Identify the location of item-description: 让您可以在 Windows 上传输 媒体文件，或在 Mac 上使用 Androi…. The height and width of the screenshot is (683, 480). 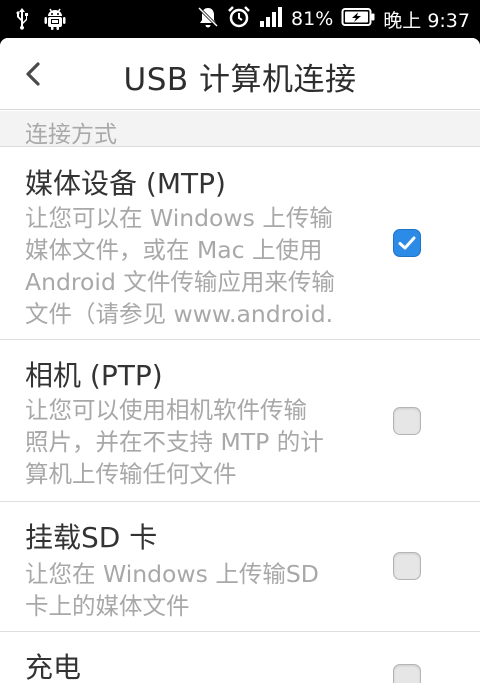
(200, 266).